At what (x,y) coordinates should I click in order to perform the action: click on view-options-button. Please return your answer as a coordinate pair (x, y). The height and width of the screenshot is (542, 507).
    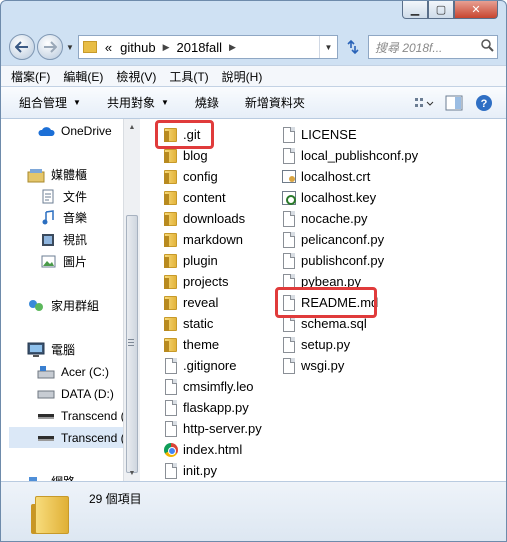
    Looking at the image, I should click on (424, 103).